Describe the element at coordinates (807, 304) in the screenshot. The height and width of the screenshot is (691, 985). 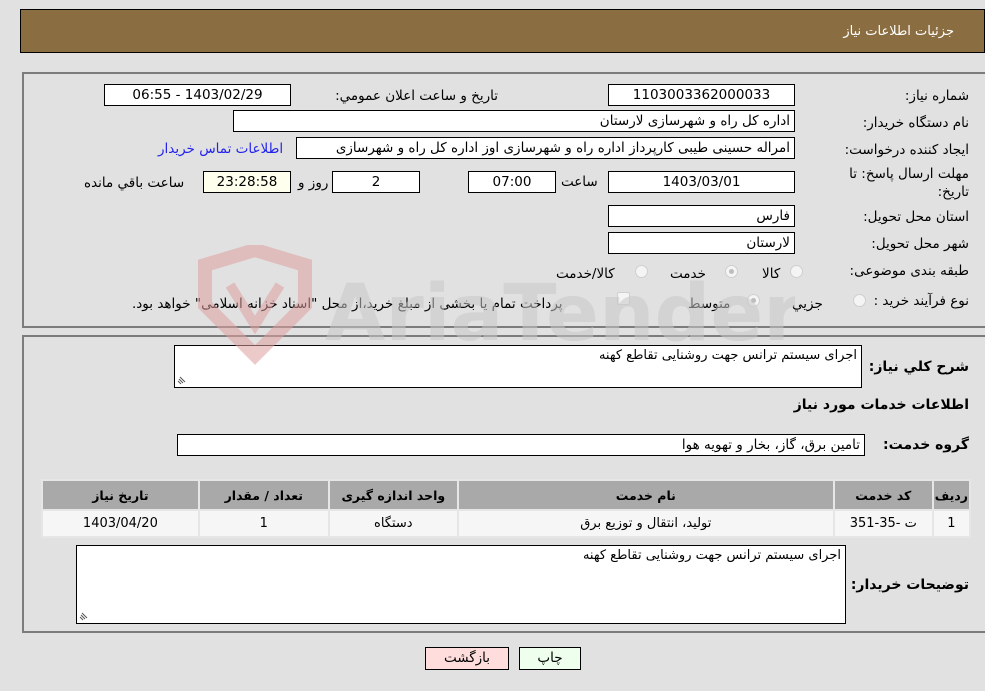
I see `process-option-minor: جزيي` at that location.